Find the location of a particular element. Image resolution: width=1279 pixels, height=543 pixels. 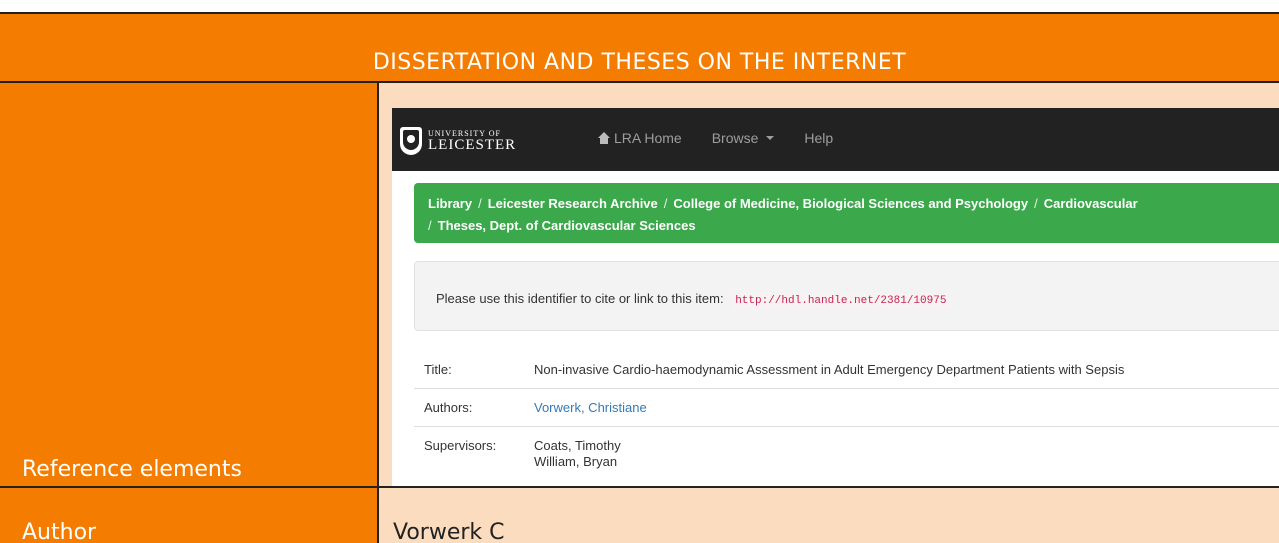

nav-items: LRA Home Browse Help is located at coordinates (715, 138).